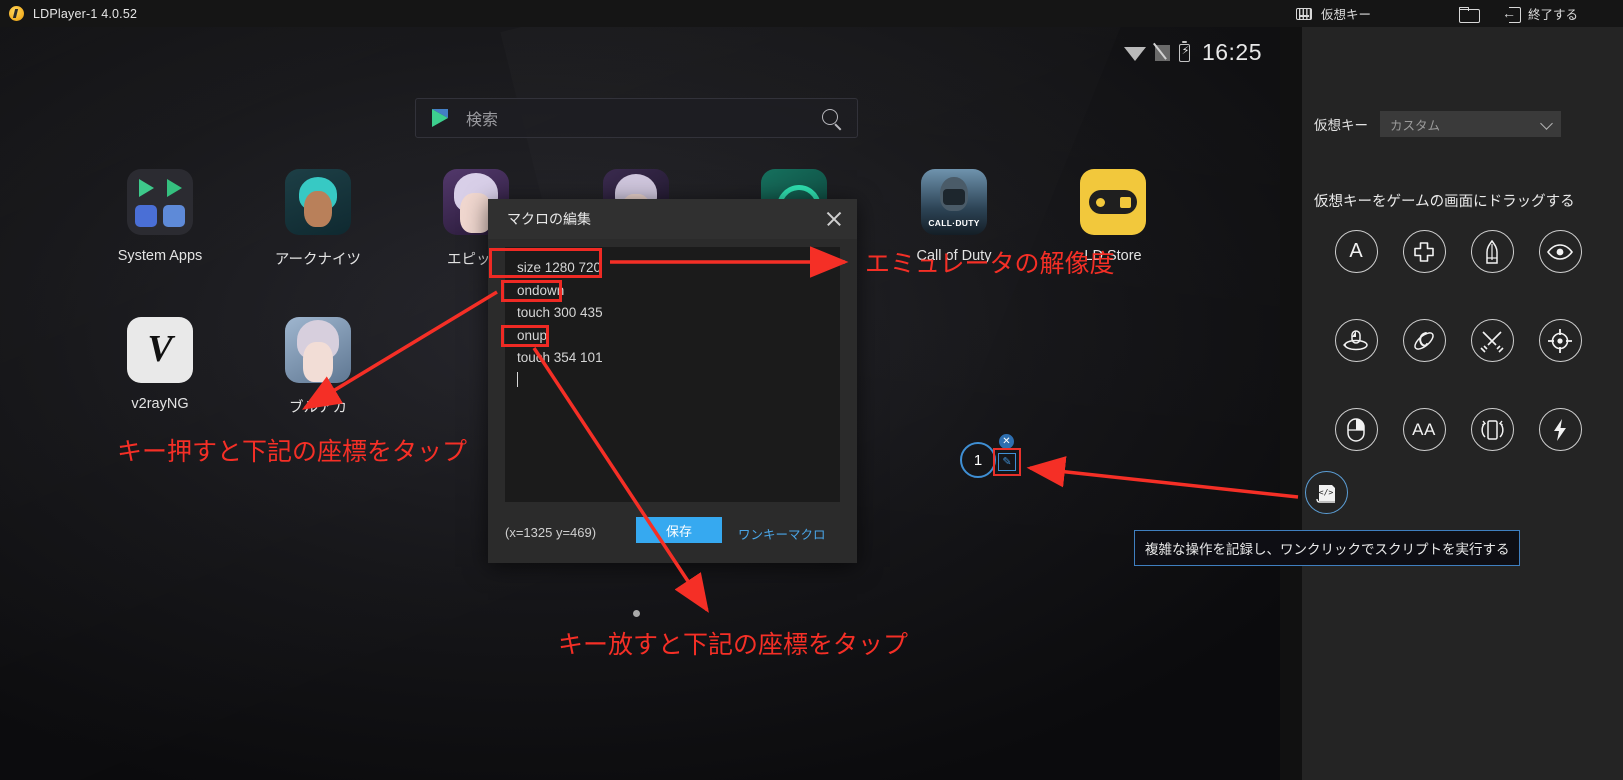  I want to click on app-icon-blue-archive: ブルアカ, so click(318, 367).